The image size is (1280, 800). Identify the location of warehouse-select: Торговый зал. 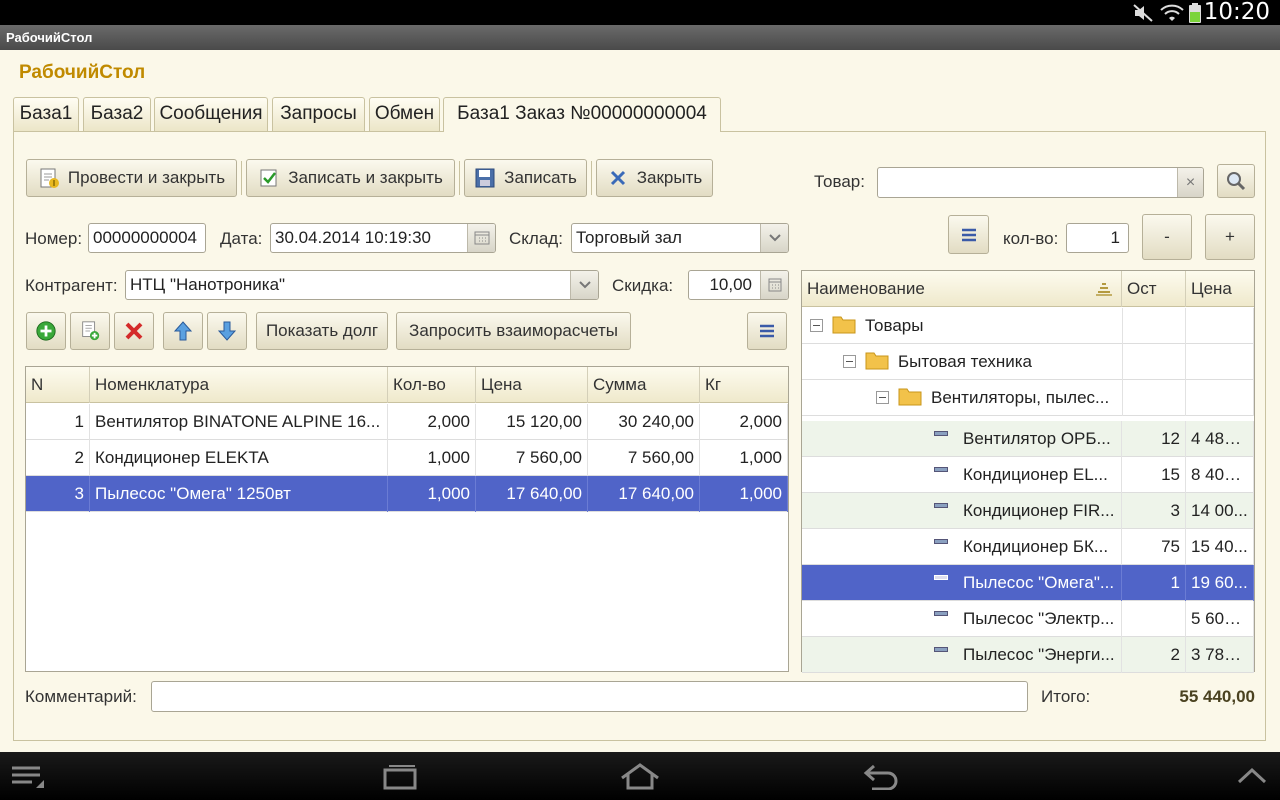
(680, 238).